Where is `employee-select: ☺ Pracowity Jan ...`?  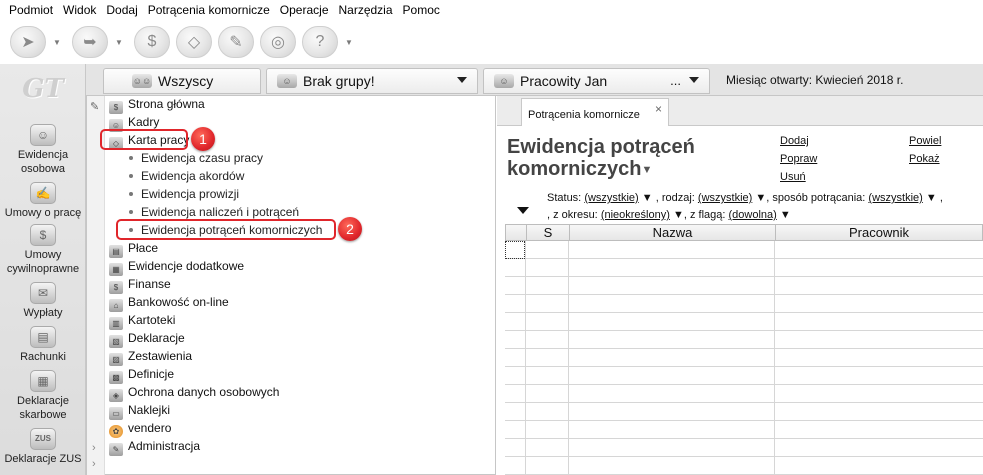 employee-select: ☺ Pracowity Jan ... is located at coordinates (596, 81).